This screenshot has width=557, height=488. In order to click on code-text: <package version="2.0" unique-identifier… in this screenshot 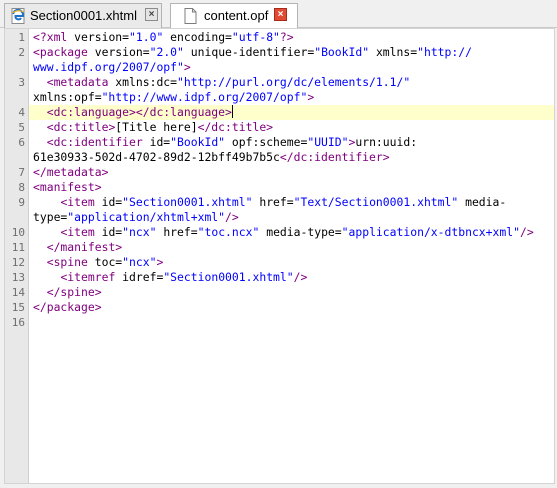, I will do `click(252, 52)`.